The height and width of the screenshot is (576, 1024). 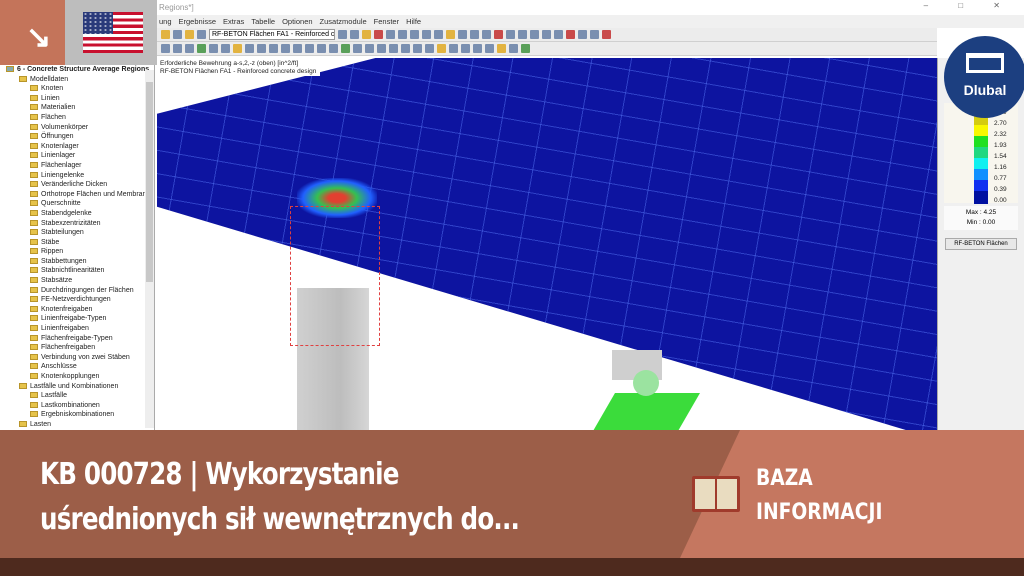 What do you see at coordinates (1000, 200) in the screenshot?
I see `legend-value: 0.00` at bounding box center [1000, 200].